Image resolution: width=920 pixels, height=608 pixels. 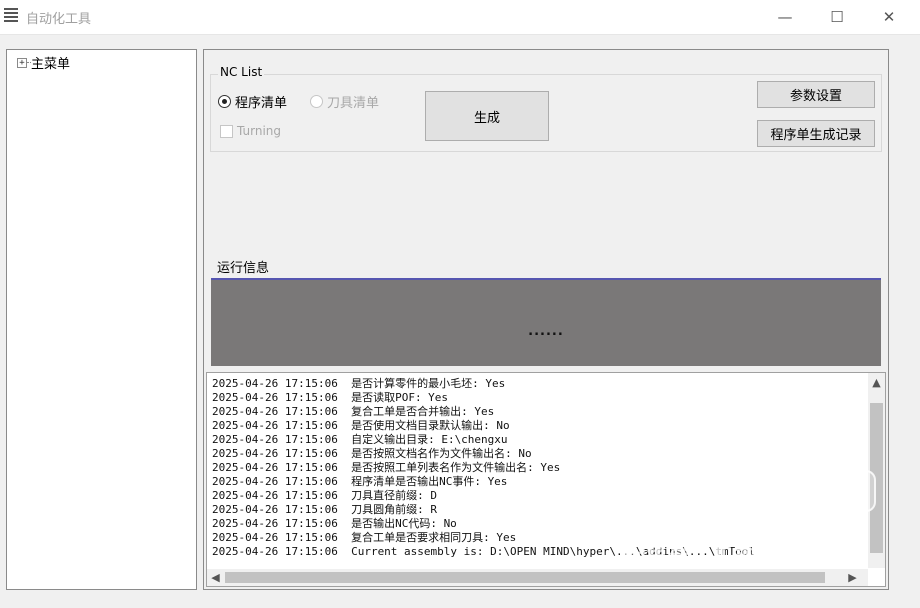 I want to click on log-line: 2025-04-26 17:15:06 程序清单是否输出NC事件: Yes, so click(x=360, y=481).